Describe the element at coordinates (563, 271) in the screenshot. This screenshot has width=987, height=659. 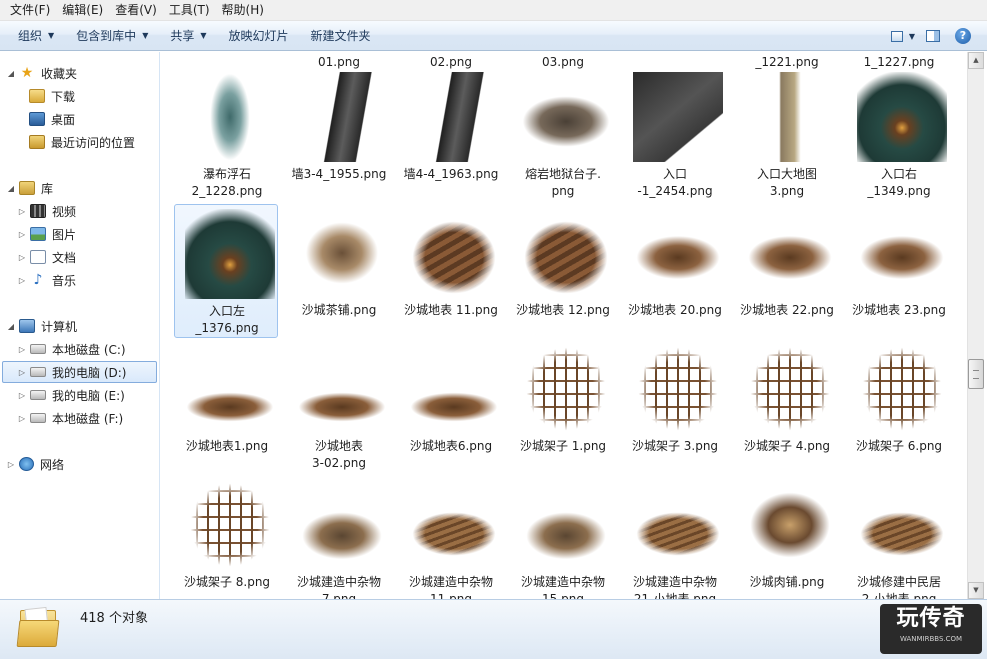
I see `file-item: 沙城地表 12.png` at that location.